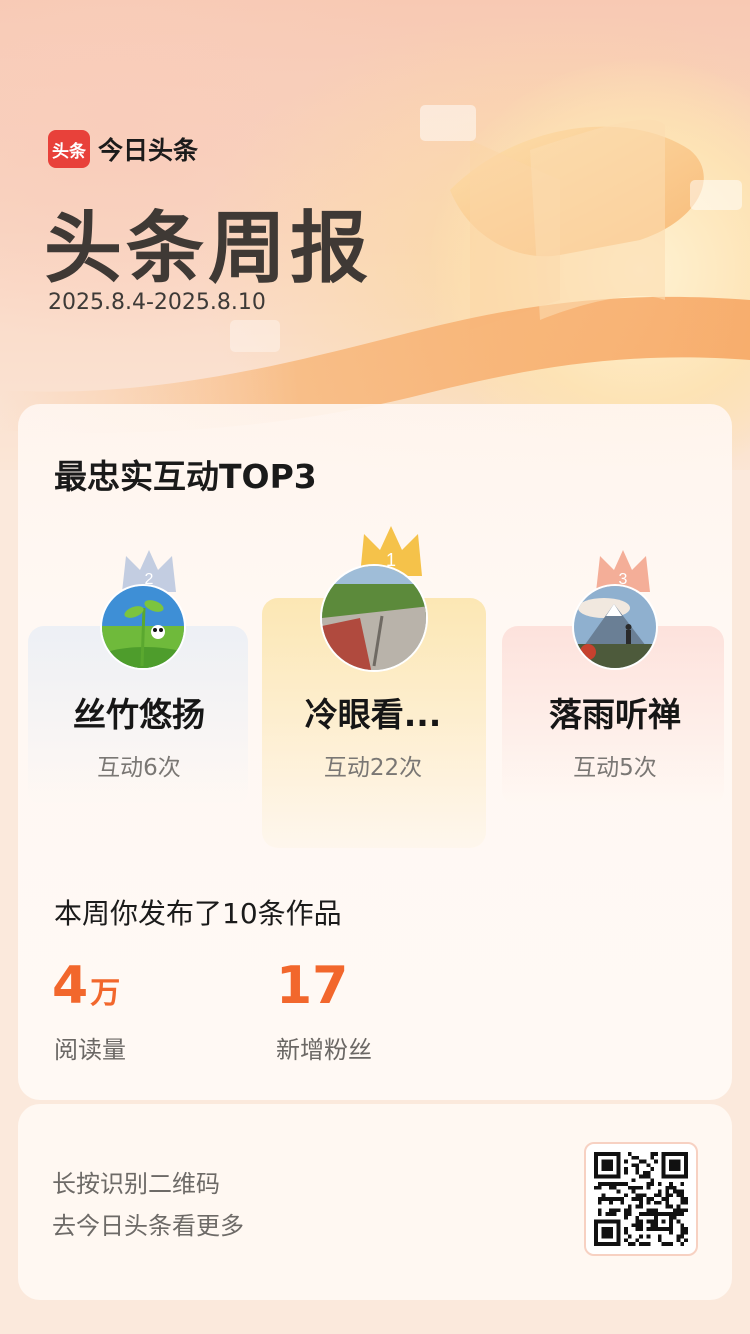  I want to click on page-title: 头条周报, so click(208, 249).